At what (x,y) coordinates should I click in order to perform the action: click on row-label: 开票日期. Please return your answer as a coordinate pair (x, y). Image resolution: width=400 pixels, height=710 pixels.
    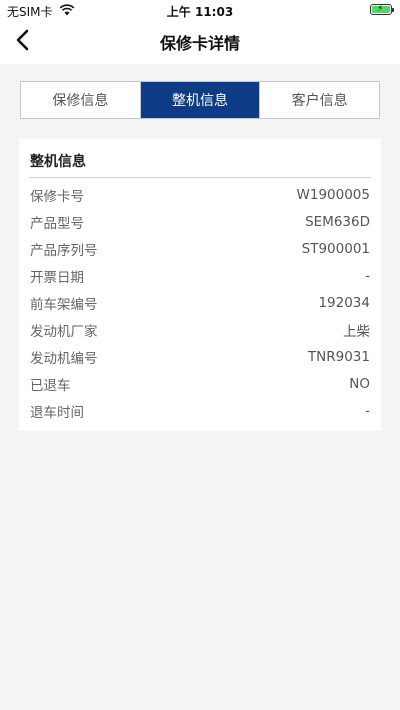
    Looking at the image, I should click on (57, 277).